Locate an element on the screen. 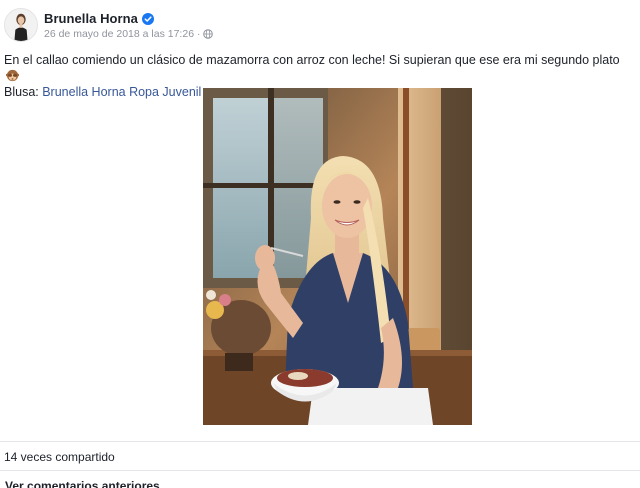  post-meta: 26 de mayo de 2018 a las 17:26 · is located at coordinates (129, 34).